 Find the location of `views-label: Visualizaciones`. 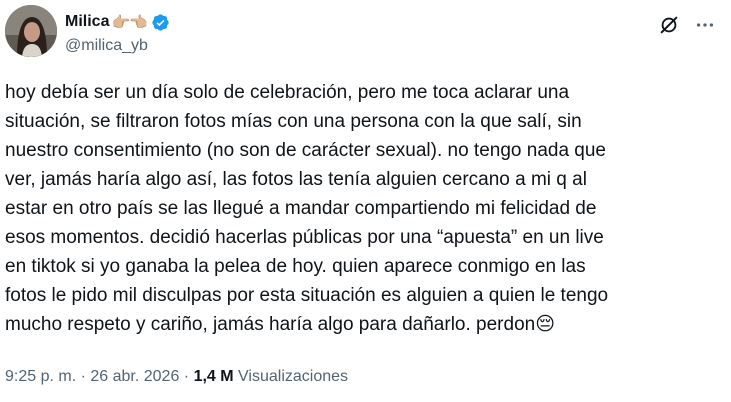

views-label: Visualizaciones is located at coordinates (293, 376).